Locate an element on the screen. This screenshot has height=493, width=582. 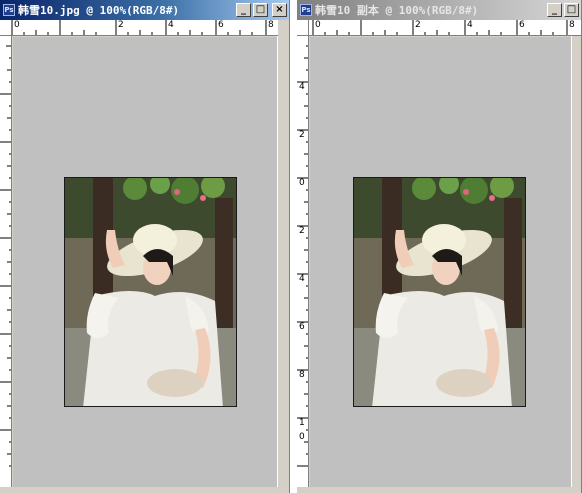
title-bar: Ps 韩雪10 副本 @ 100%(RGB/8#) _ □ is located at coordinates (439, 10).